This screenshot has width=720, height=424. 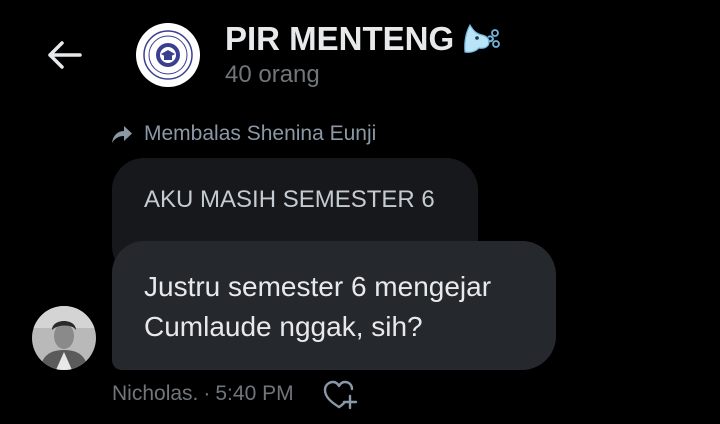 I want to click on school-logo-icon, so click(x=168, y=55).